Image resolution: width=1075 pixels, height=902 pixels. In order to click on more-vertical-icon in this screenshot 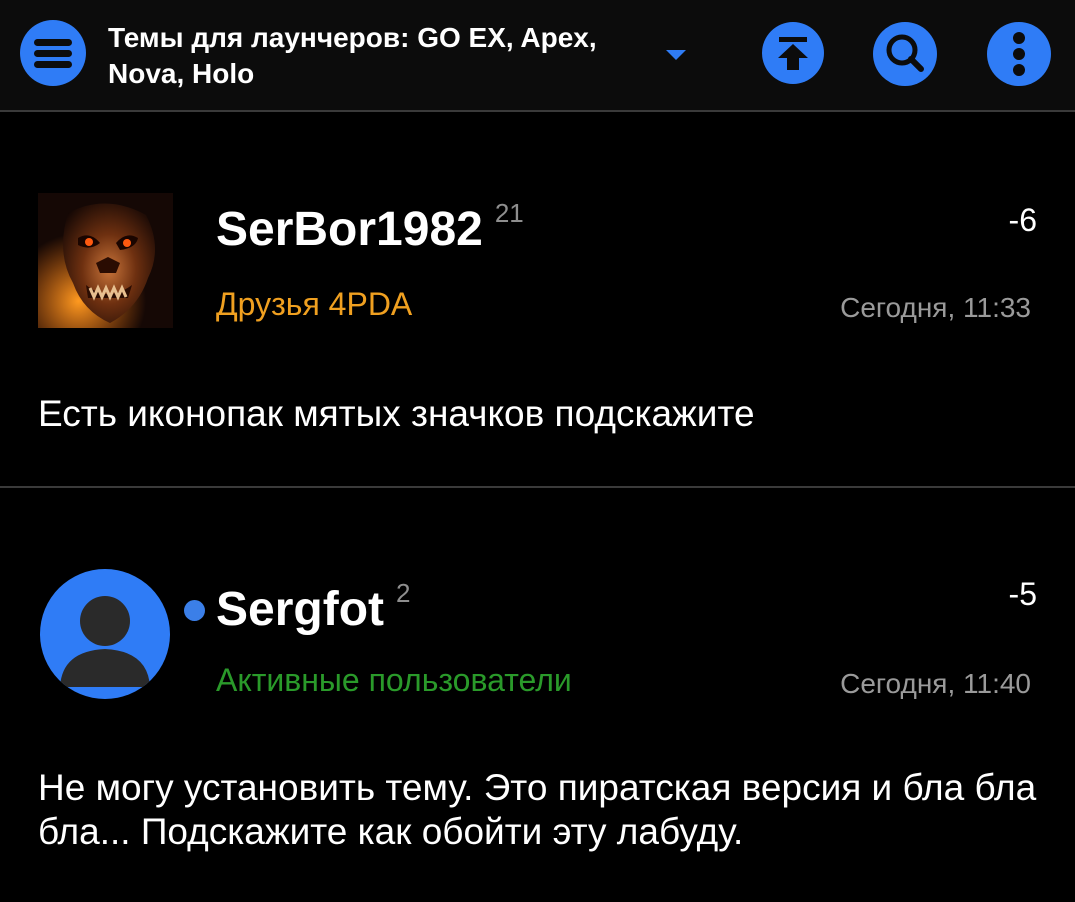, I will do `click(1019, 54)`.